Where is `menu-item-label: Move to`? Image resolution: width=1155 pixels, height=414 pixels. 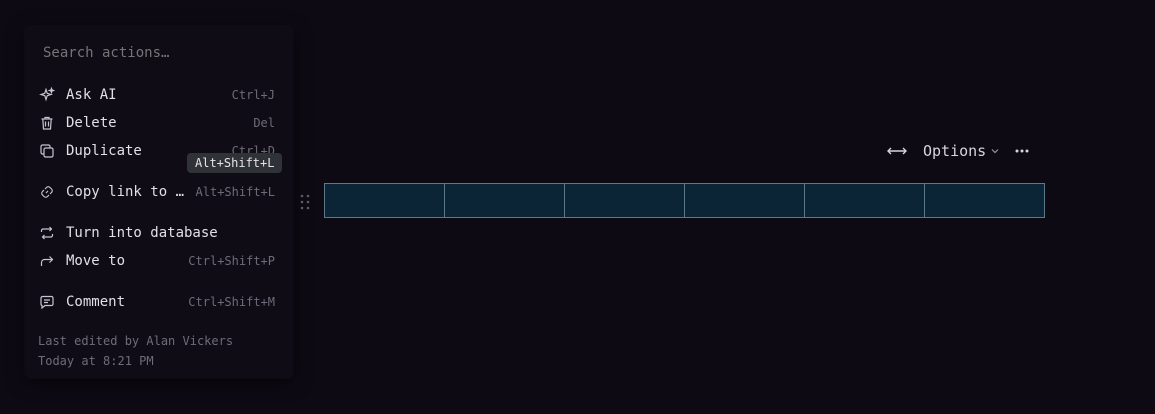
menu-item-label: Move to is located at coordinates (96, 261).